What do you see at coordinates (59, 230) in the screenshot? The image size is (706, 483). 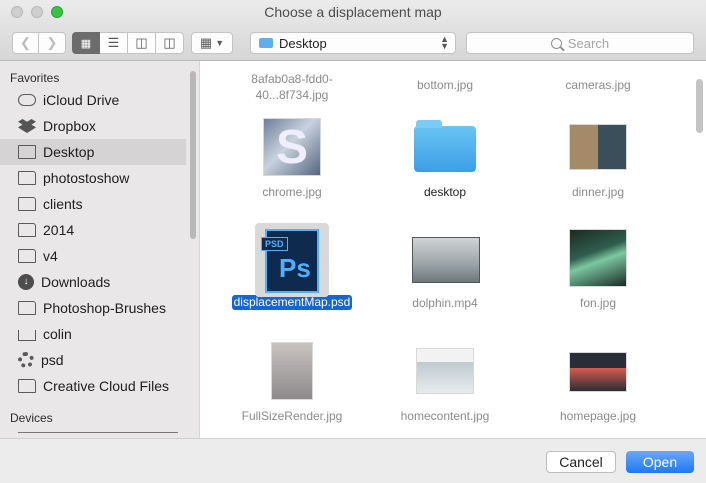 I see `sidebar-item-label: 2014` at bounding box center [59, 230].